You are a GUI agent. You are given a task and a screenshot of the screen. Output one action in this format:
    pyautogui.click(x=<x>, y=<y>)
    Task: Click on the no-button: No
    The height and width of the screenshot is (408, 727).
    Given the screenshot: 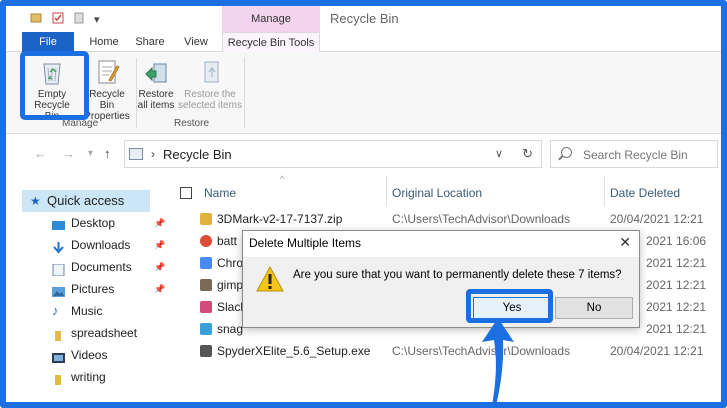 What is the action you would take?
    pyautogui.click(x=594, y=308)
    